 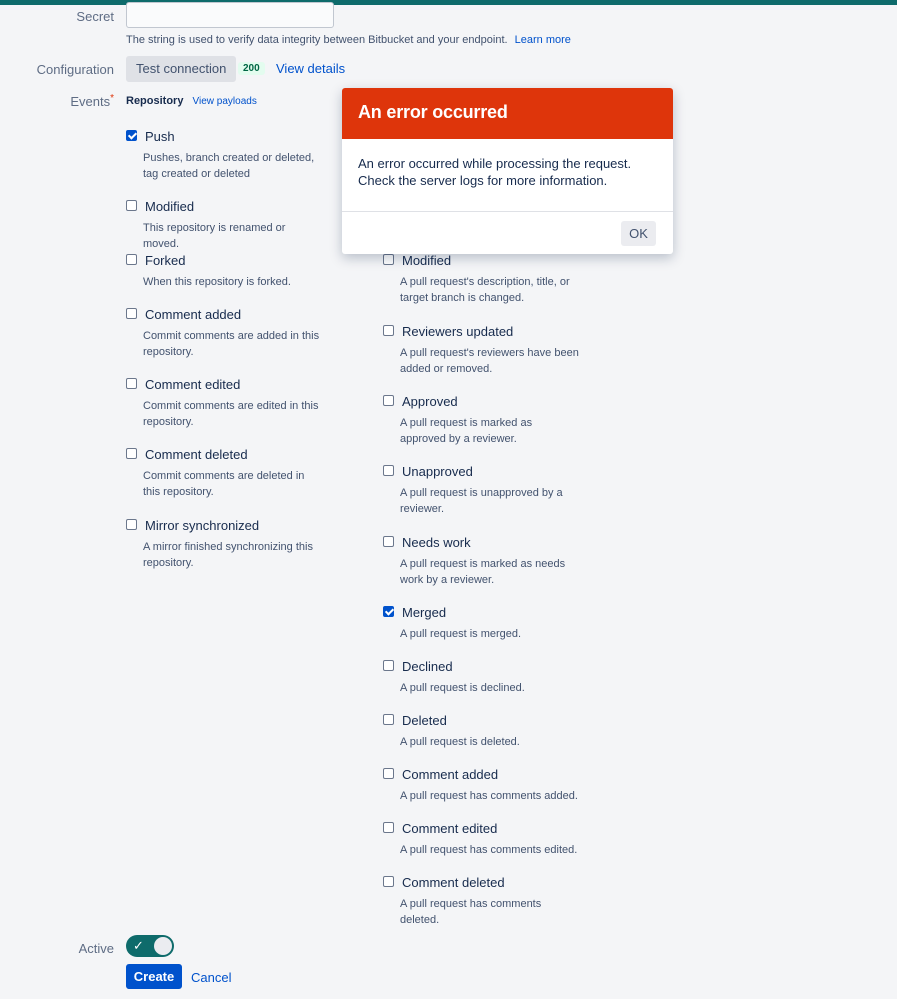 I want to click on dialog-title: An error occurred, so click(x=507, y=113).